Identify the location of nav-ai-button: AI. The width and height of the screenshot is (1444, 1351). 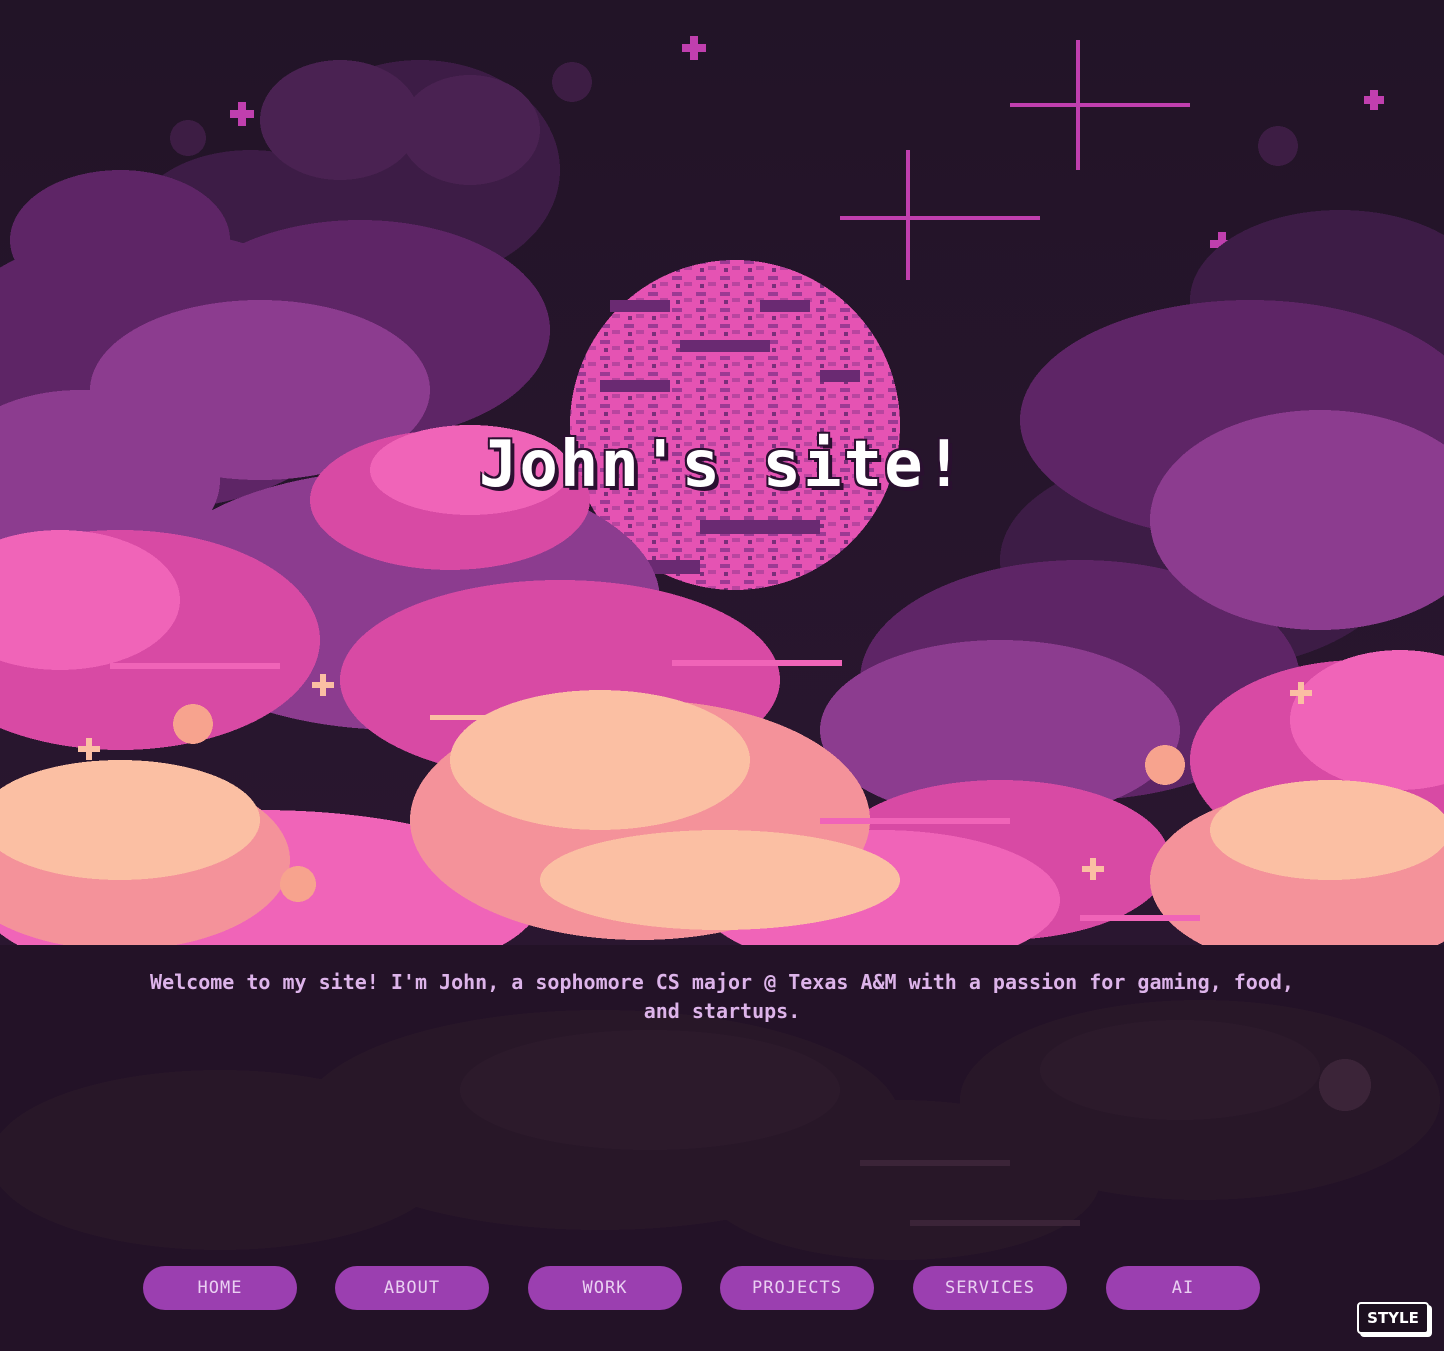
(1183, 1288).